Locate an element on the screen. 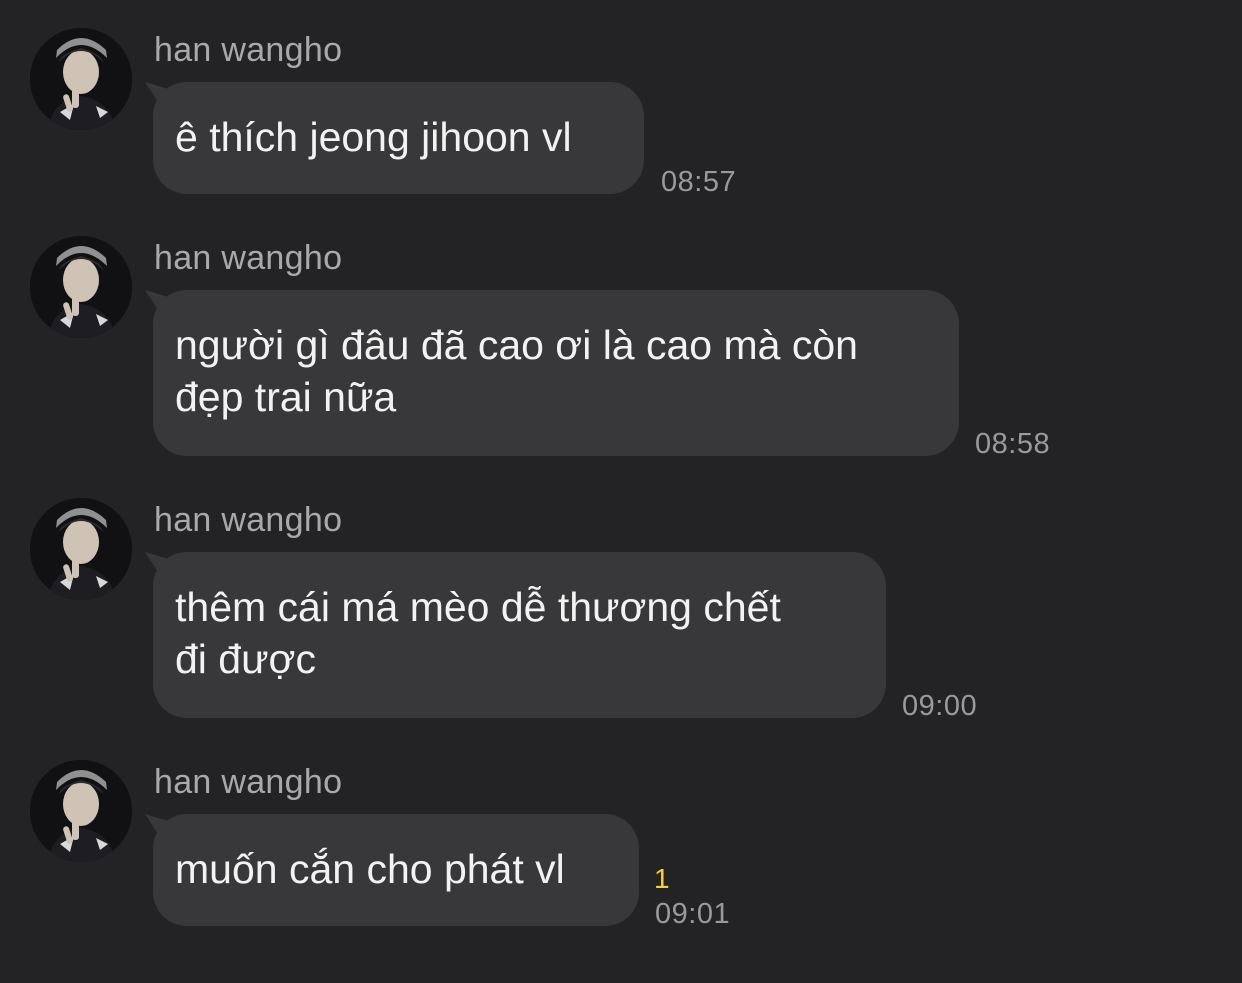  message-timestamp: 08:57 is located at coordinates (699, 182).